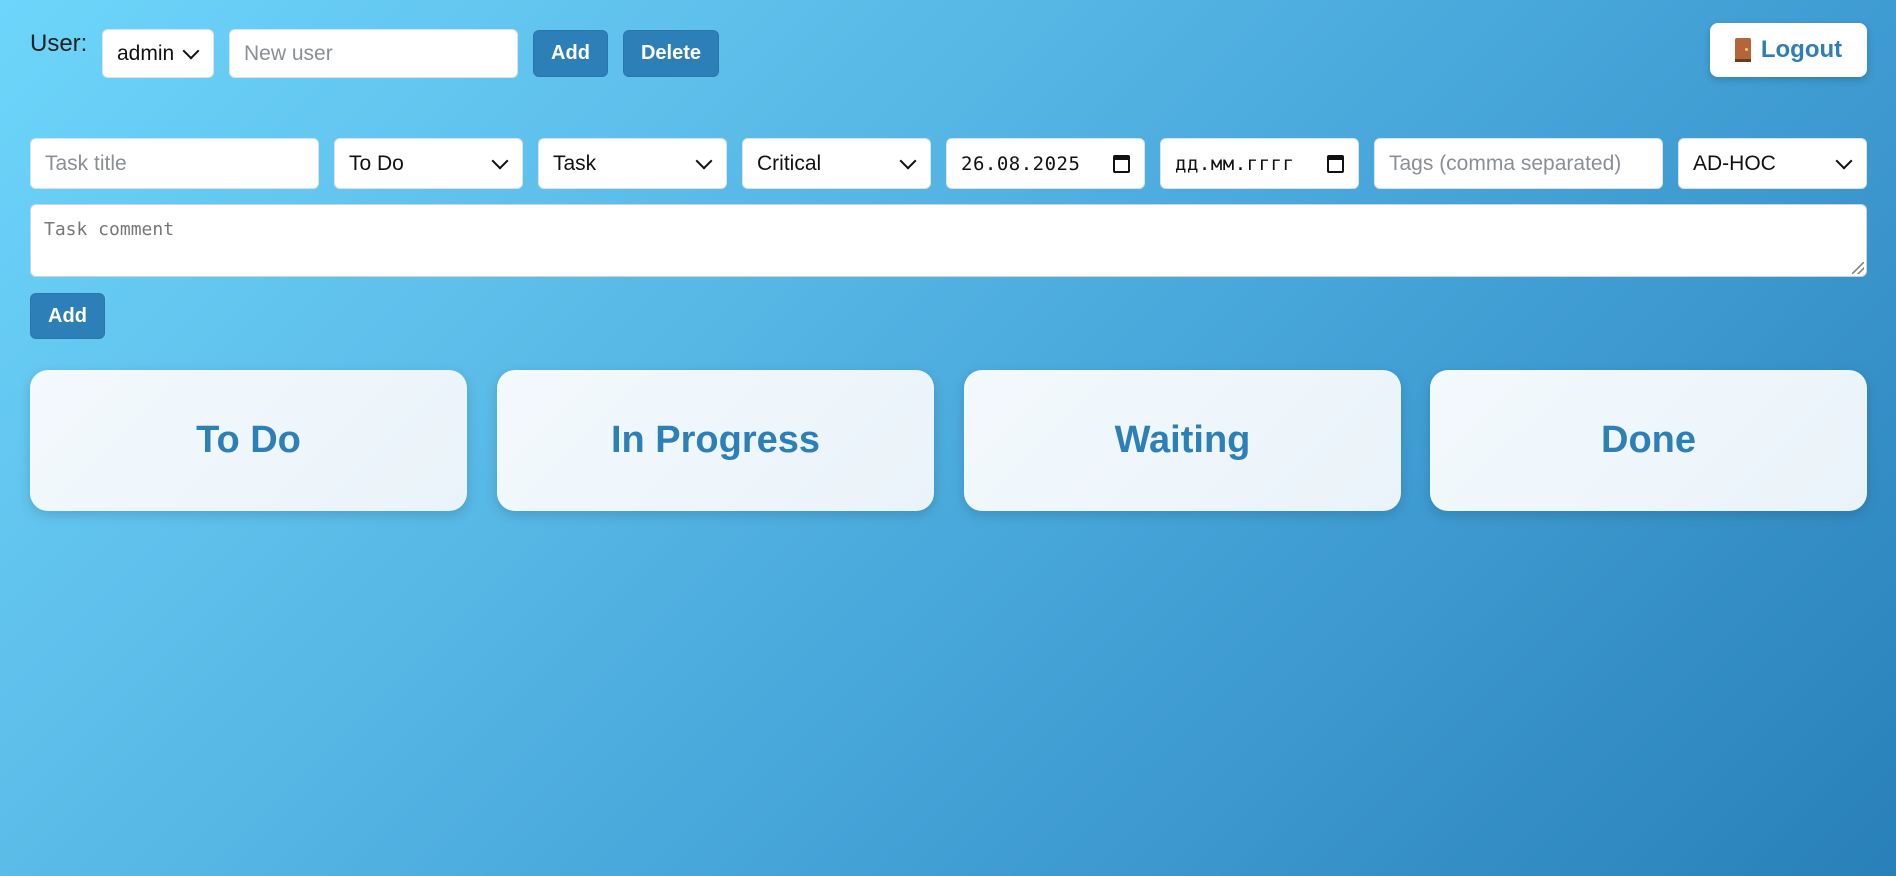 This screenshot has width=1896, height=876. Describe the element at coordinates (1235, 163) in the screenshot. I see `due-date-placeholder: дд.мм.гггг` at that location.